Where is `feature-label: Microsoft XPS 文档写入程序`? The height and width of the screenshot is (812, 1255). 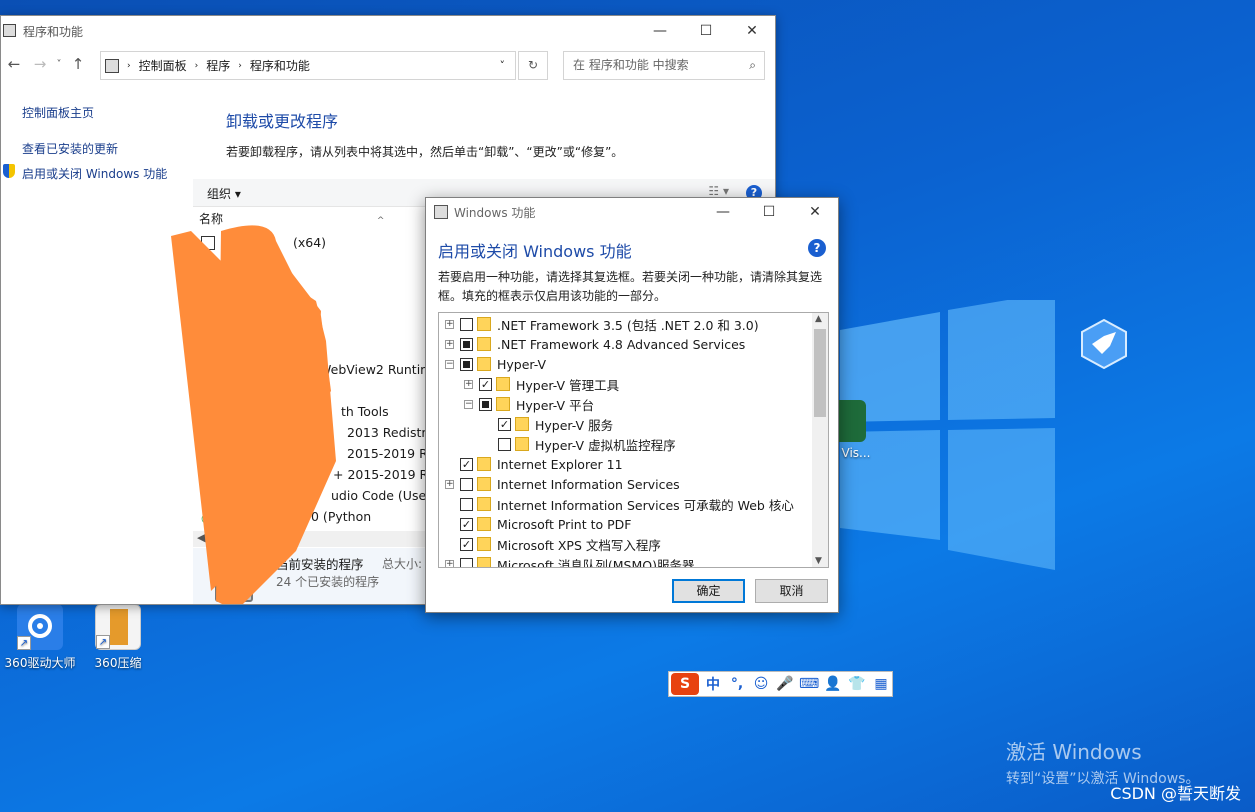
feature-label: Microsoft XPS 文档写入程序 is located at coordinates (579, 545).